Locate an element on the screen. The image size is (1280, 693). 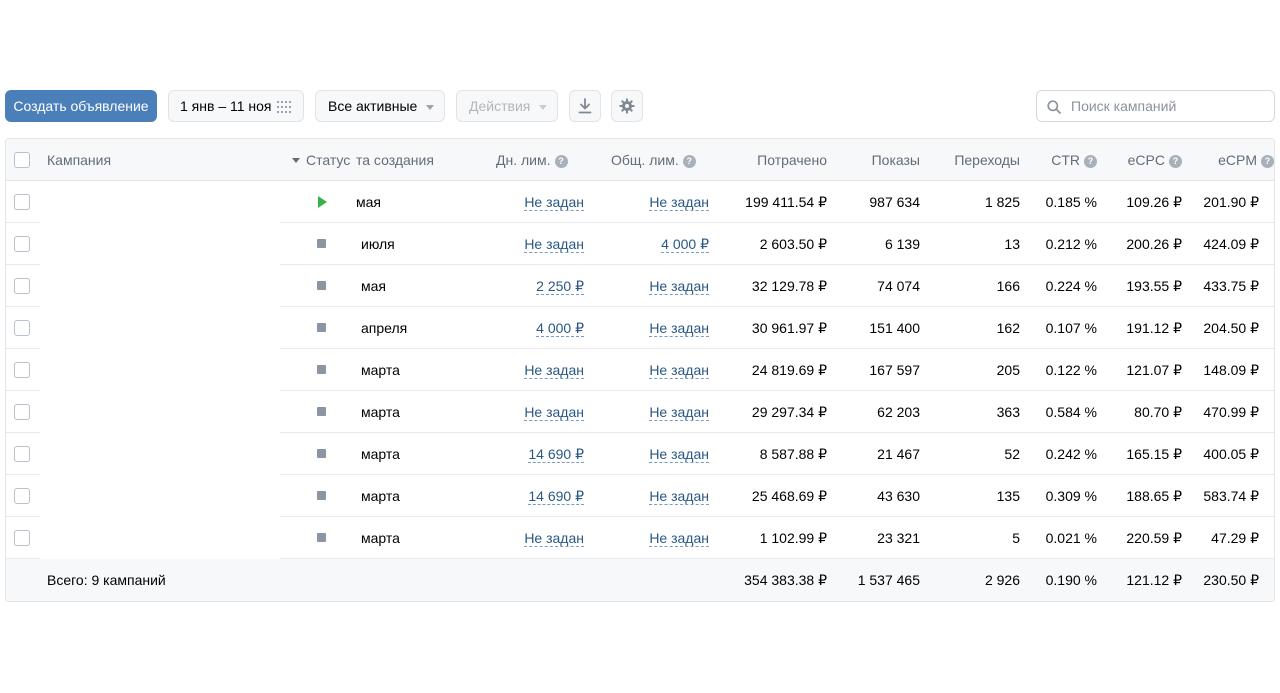
spent-cell: 1 102.99 ₽ is located at coordinates (793, 538).